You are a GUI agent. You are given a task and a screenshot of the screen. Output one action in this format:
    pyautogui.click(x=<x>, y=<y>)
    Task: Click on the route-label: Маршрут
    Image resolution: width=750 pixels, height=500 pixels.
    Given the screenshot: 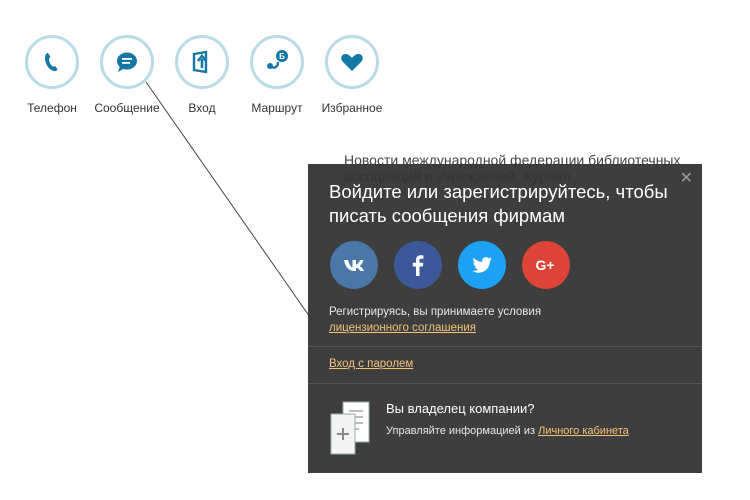 What is the action you would take?
    pyautogui.click(x=277, y=108)
    